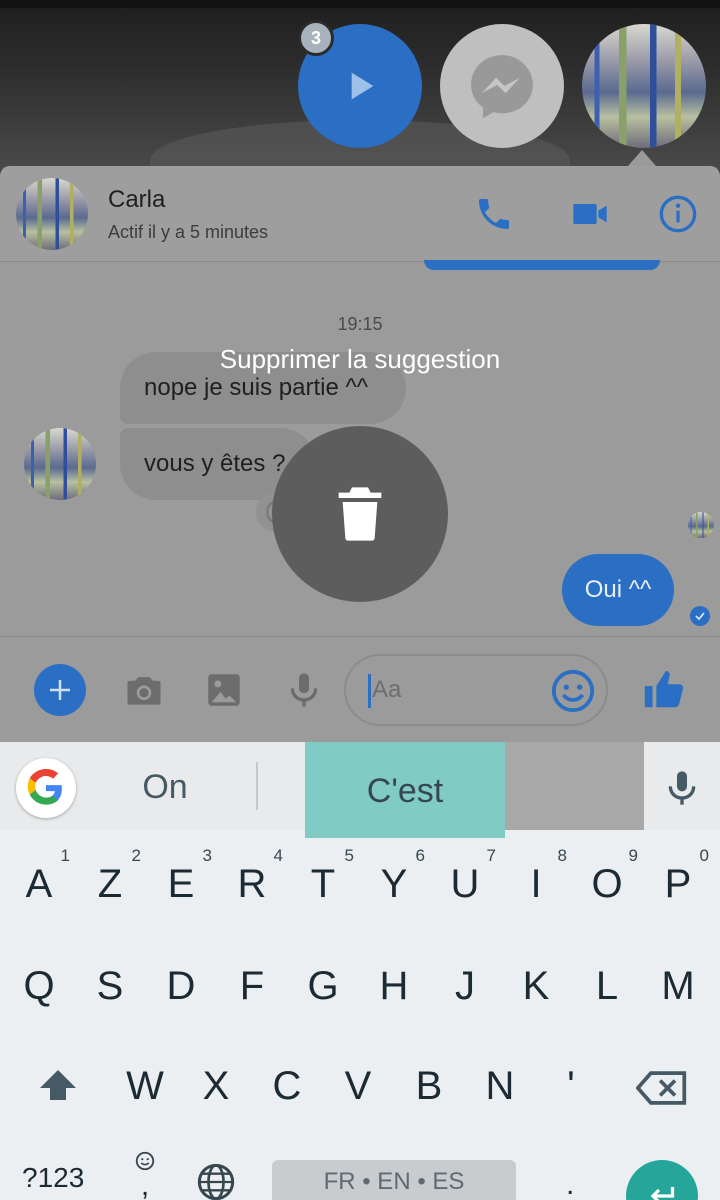  What do you see at coordinates (165, 787) in the screenshot?
I see `suggestion-left: On` at bounding box center [165, 787].